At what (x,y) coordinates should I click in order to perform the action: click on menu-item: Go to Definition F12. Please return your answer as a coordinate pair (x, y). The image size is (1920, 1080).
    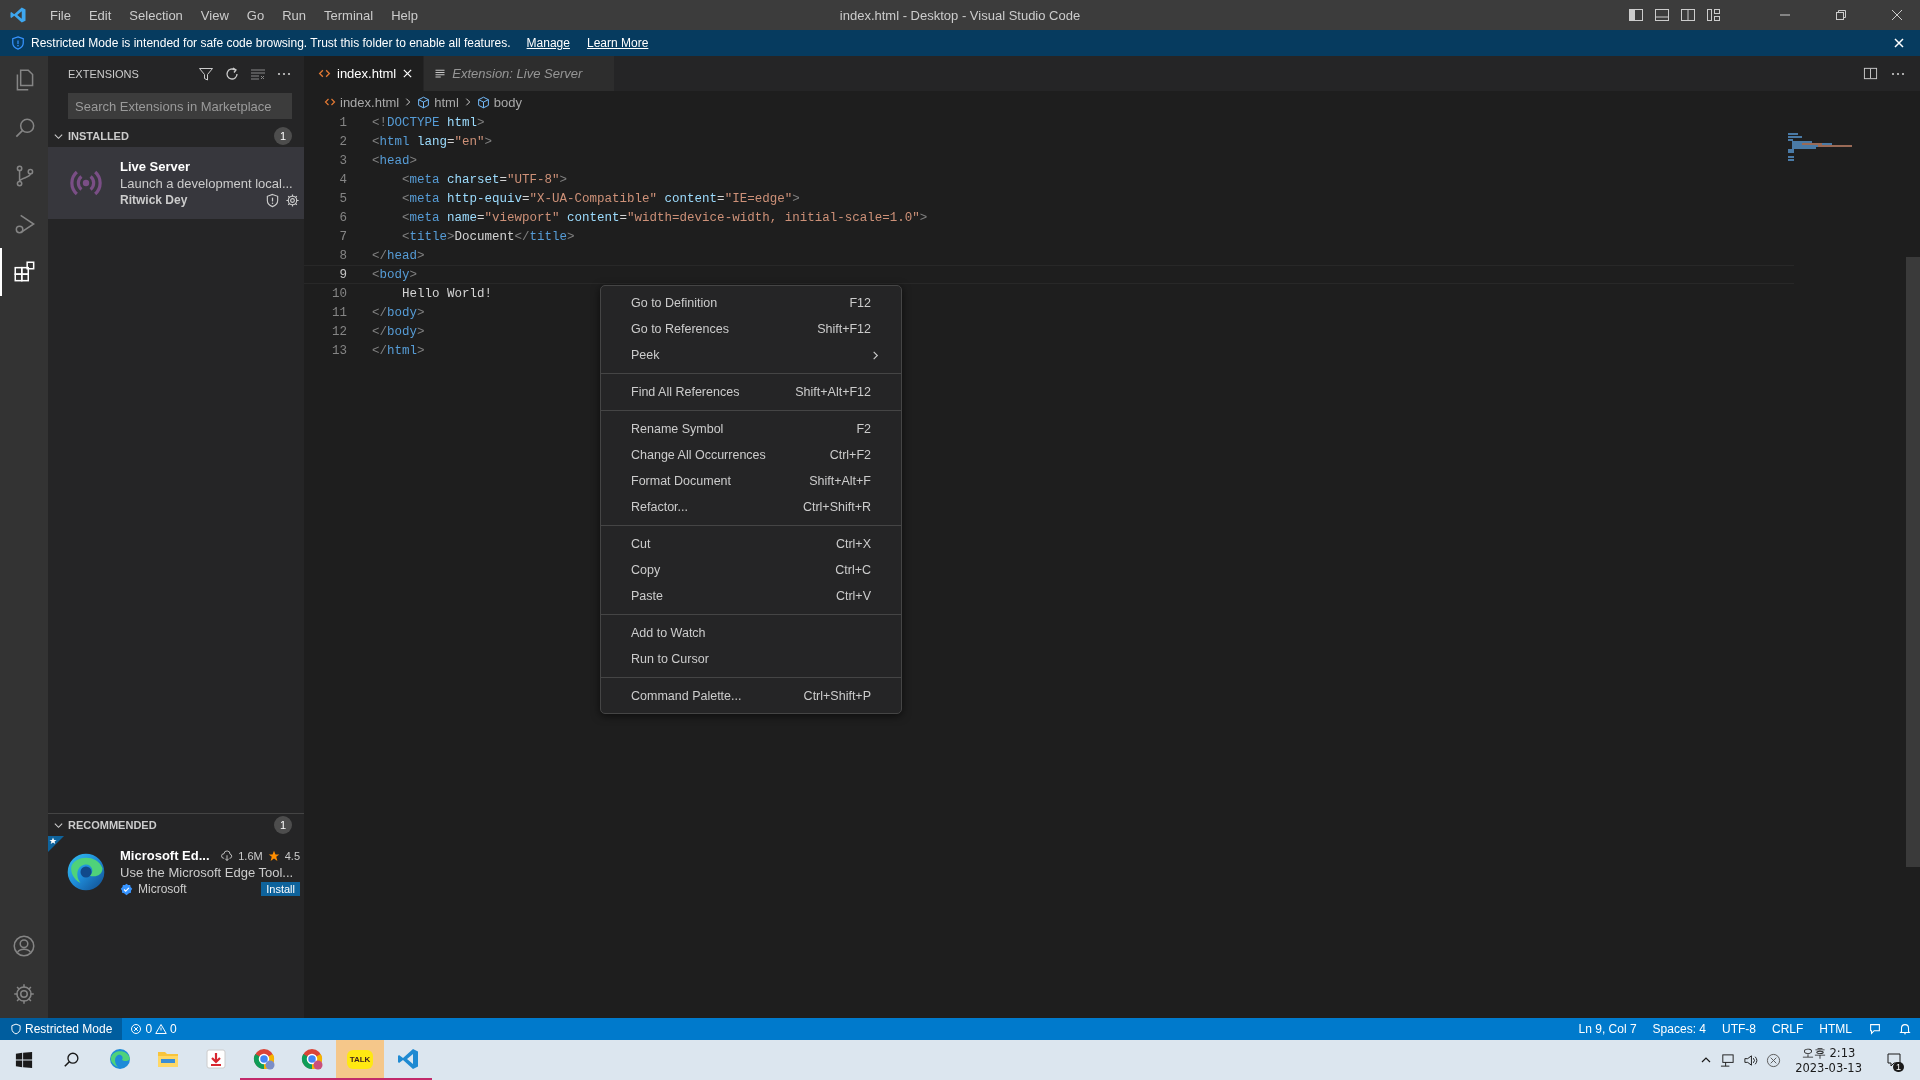
    Looking at the image, I should click on (751, 303).